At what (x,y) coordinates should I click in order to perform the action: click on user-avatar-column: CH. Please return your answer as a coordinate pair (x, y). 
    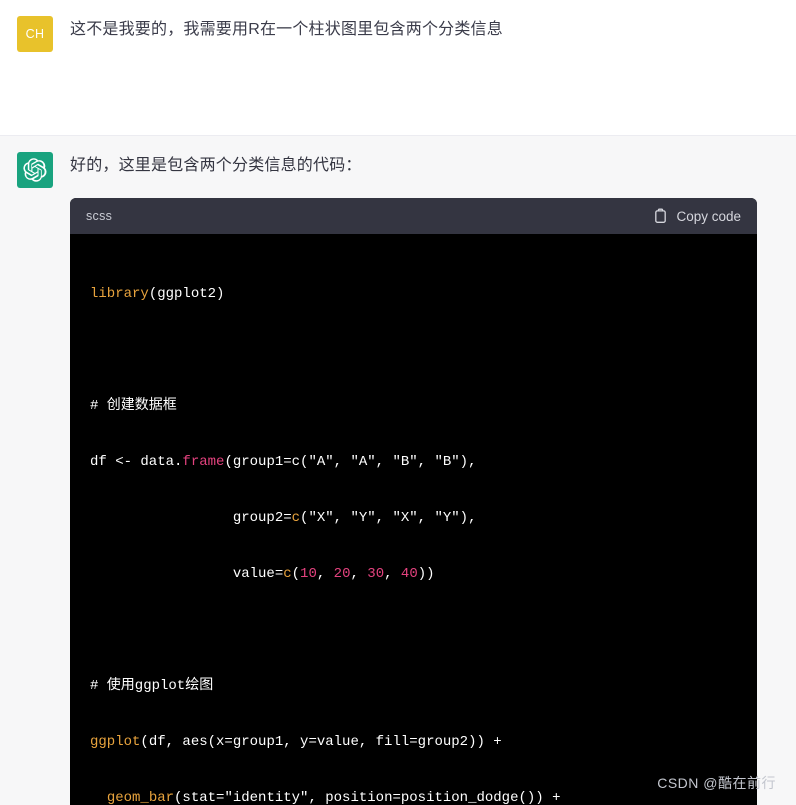
    Looking at the image, I should click on (35, 34).